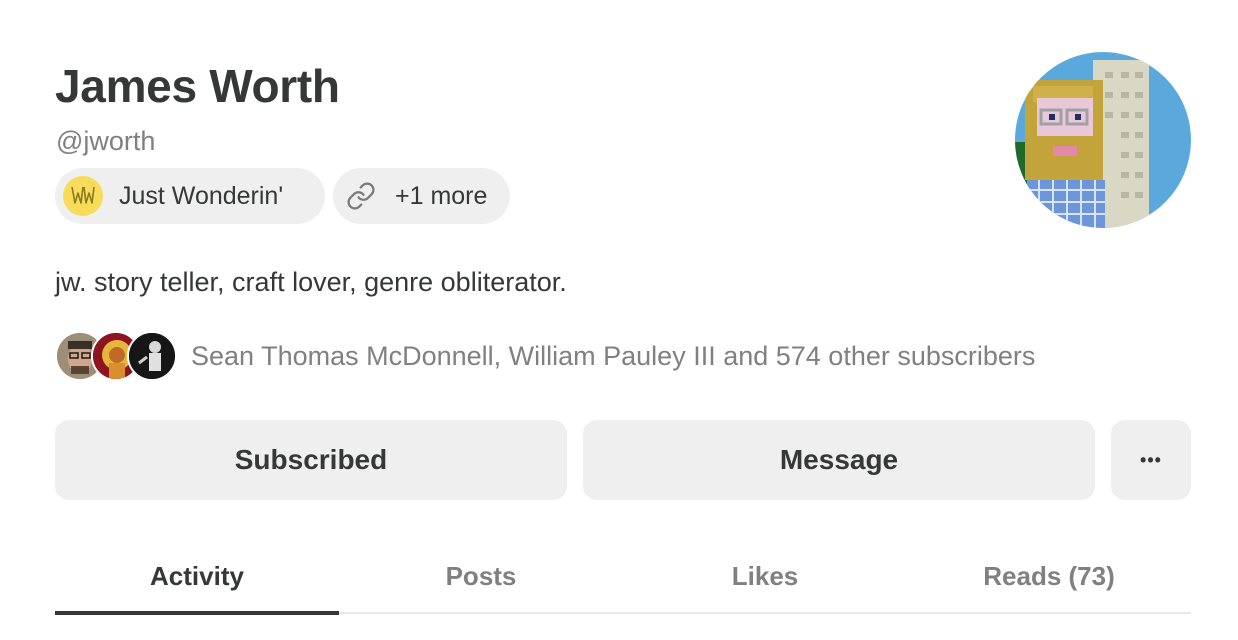  What do you see at coordinates (311, 460) in the screenshot?
I see `subscribed-button: Subscribed` at bounding box center [311, 460].